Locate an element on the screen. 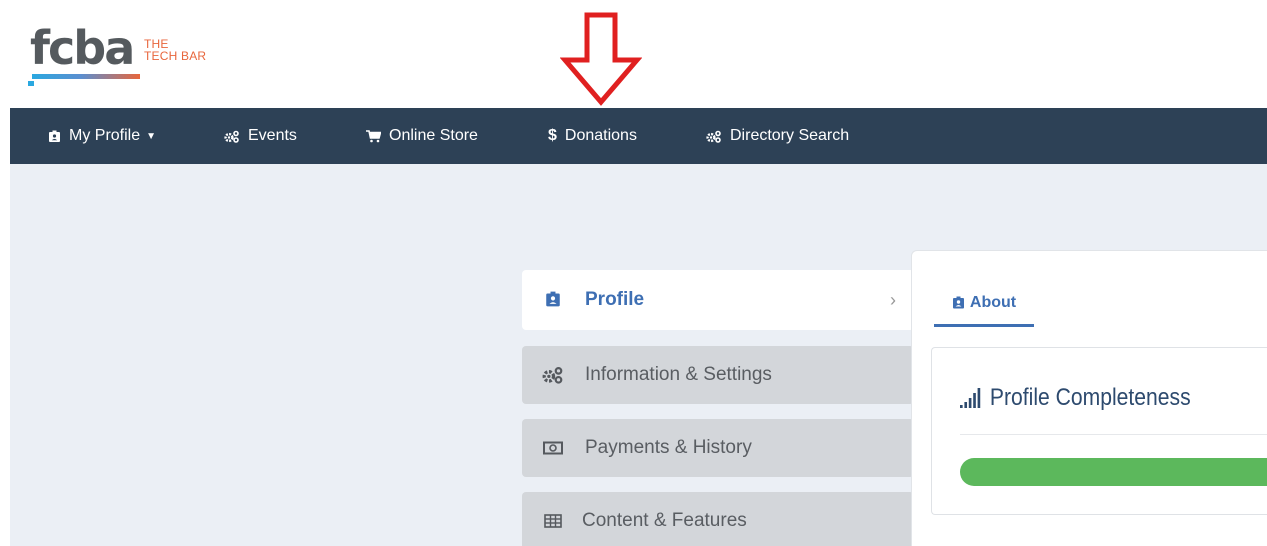 The width and height of the screenshot is (1267, 546). profile-completeness-progress-bar is located at coordinates (1113, 472).